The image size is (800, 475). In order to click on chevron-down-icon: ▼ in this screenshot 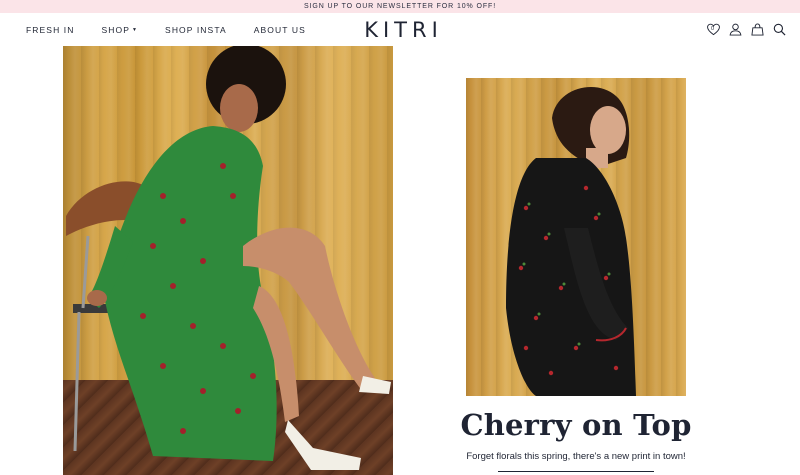, I will do `click(135, 29)`.